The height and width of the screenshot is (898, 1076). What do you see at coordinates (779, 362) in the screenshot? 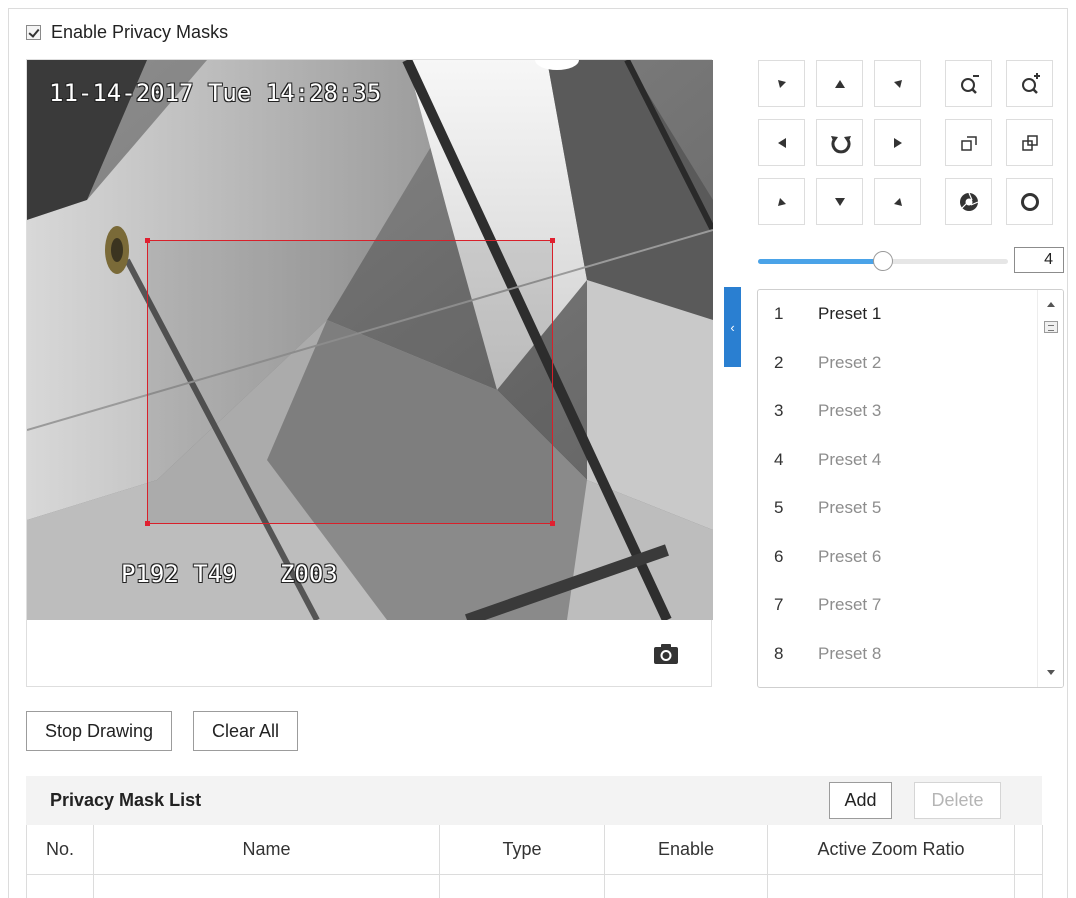
I see `preset-number: 2` at bounding box center [779, 362].